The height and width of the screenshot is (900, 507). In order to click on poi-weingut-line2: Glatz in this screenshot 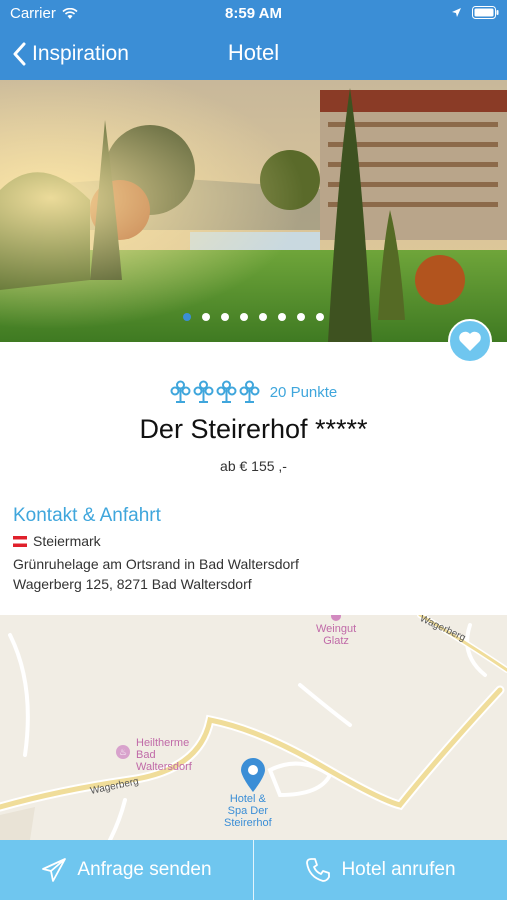, I will do `click(336, 641)`.